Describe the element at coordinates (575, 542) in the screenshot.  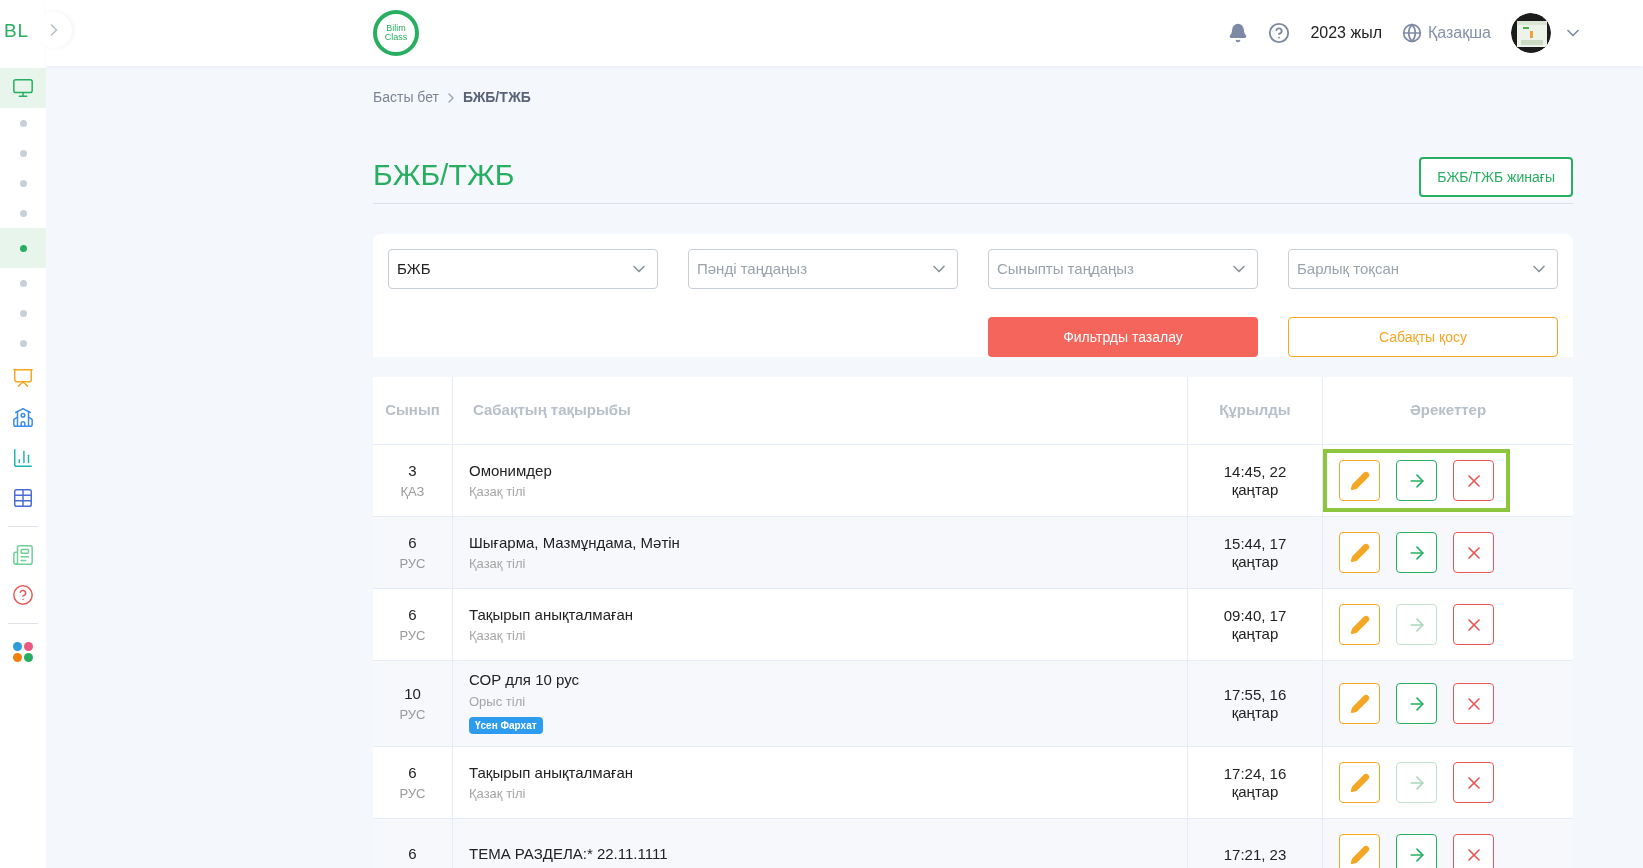
I see `lesson-topic: Шығарма, Мазмұндама, Мәтін` at that location.